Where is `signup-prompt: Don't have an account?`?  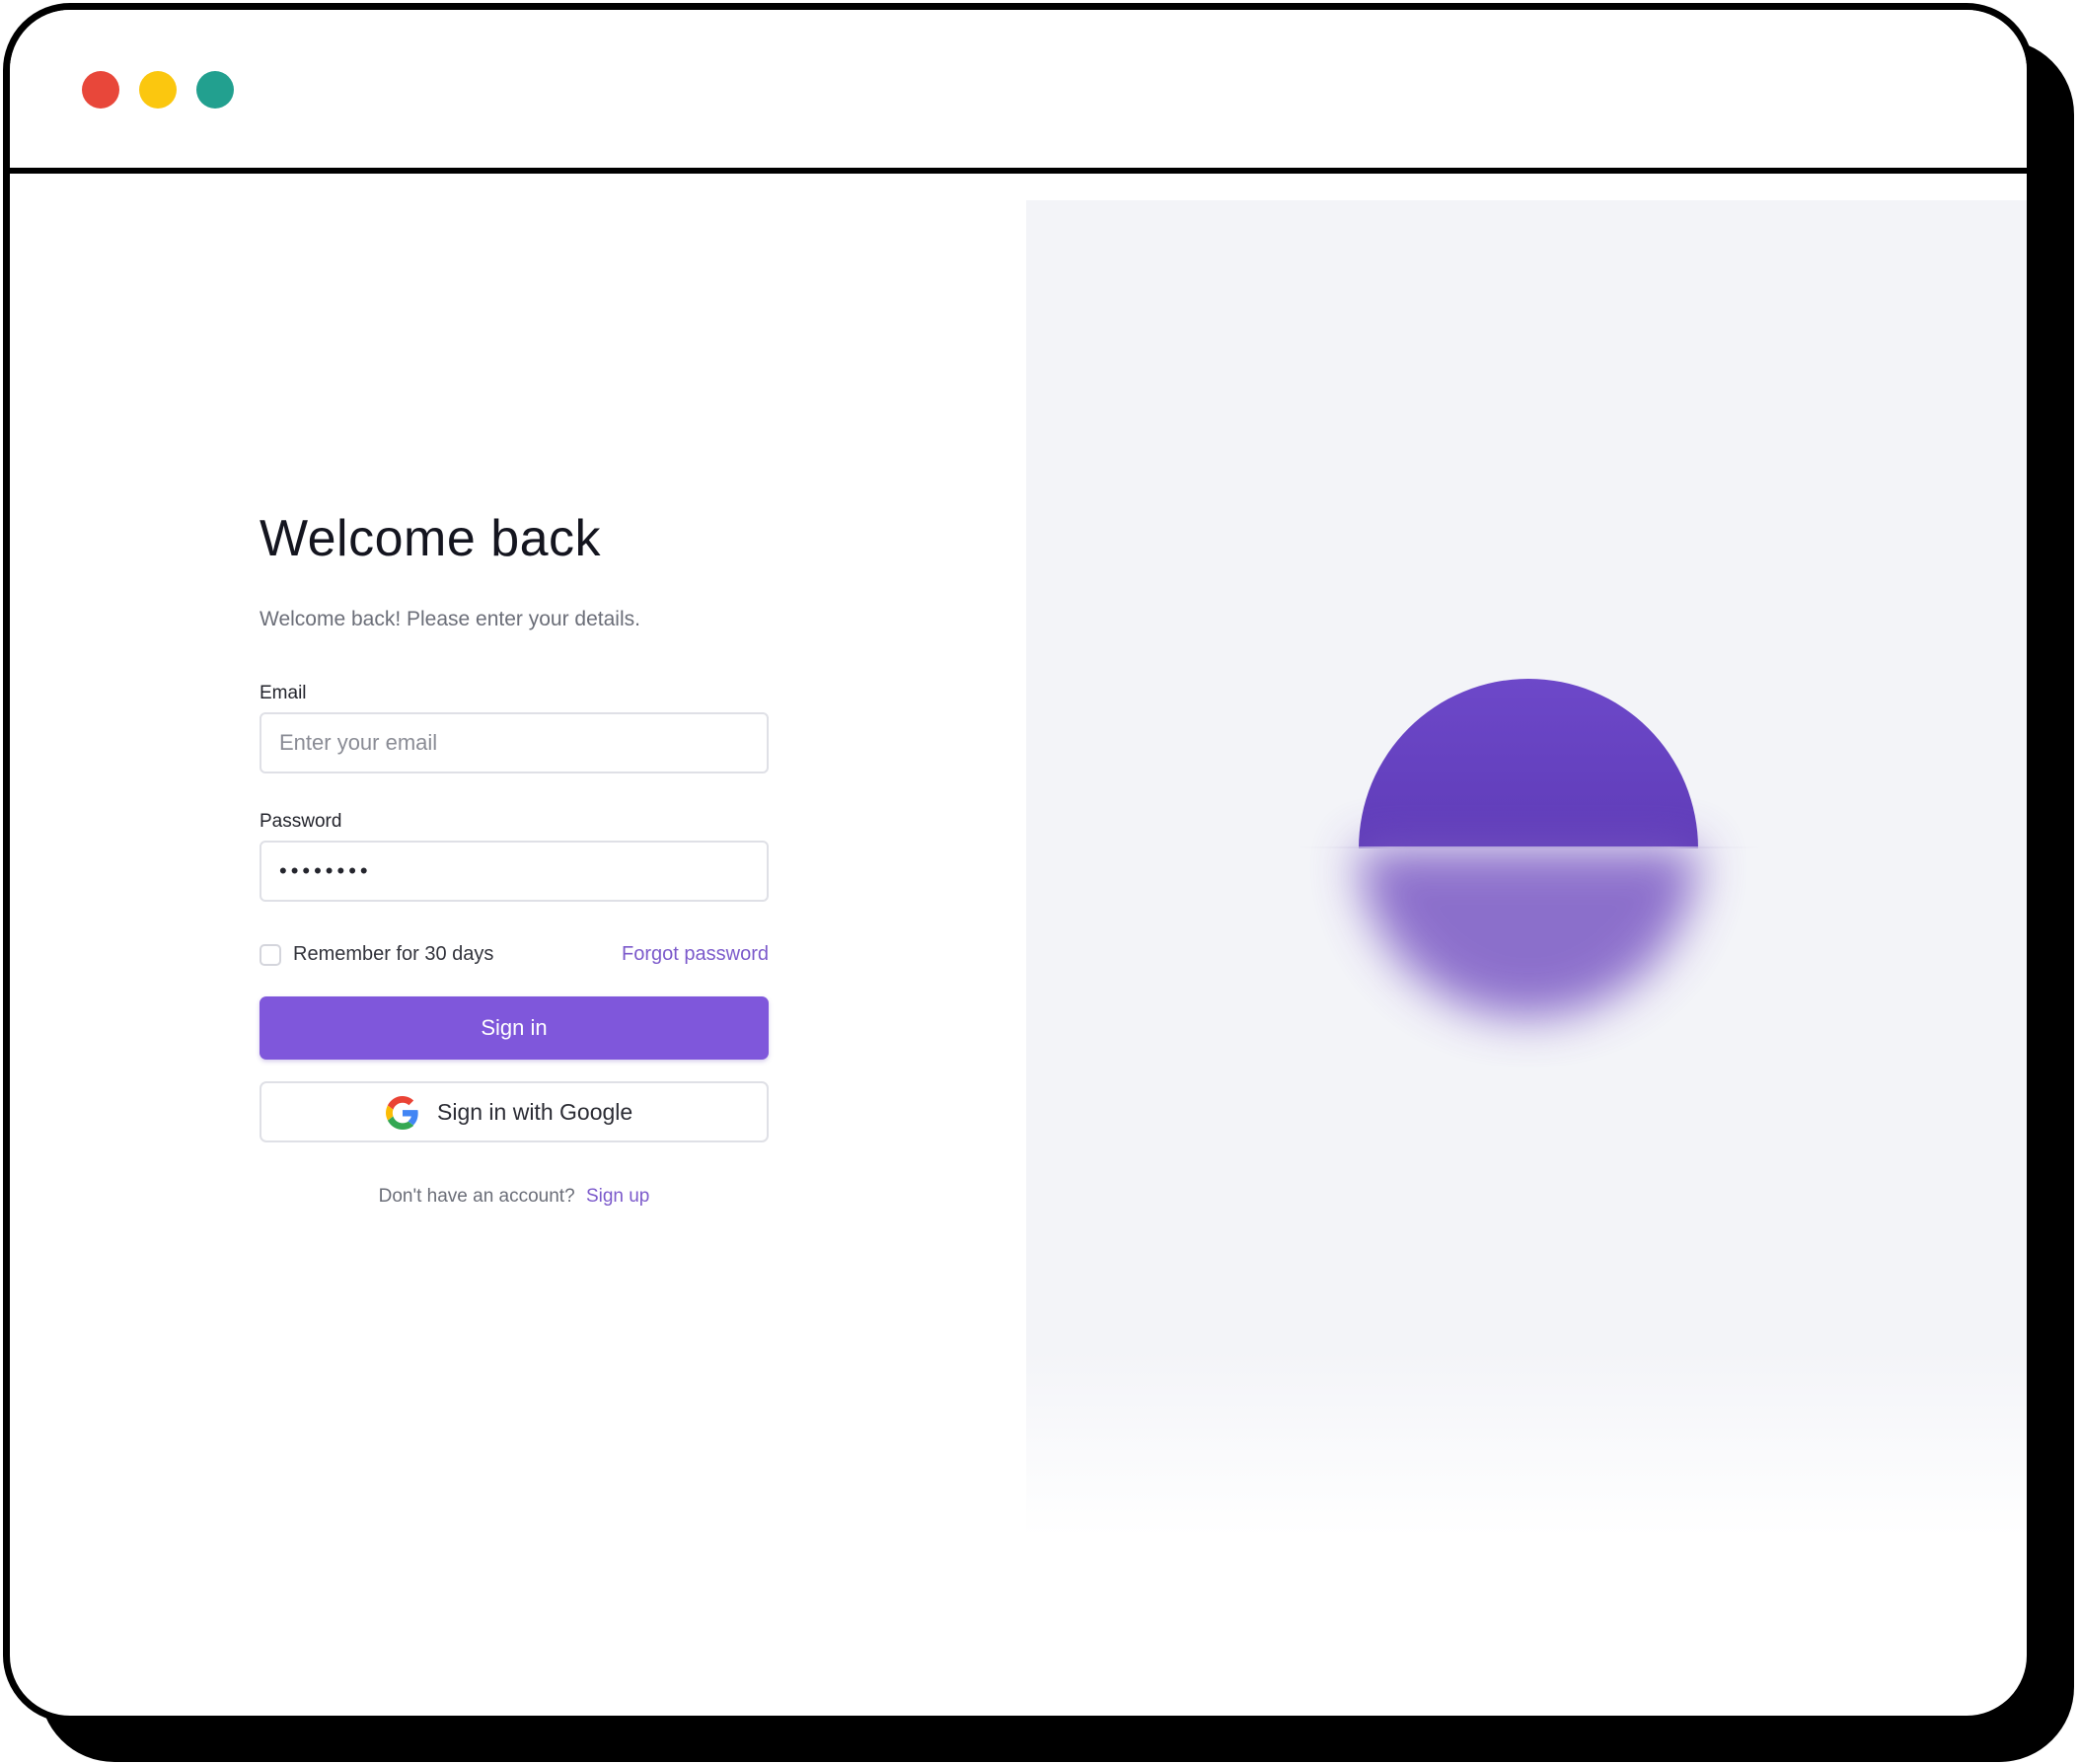
signup-prompt: Don't have an account? is located at coordinates (476, 1196).